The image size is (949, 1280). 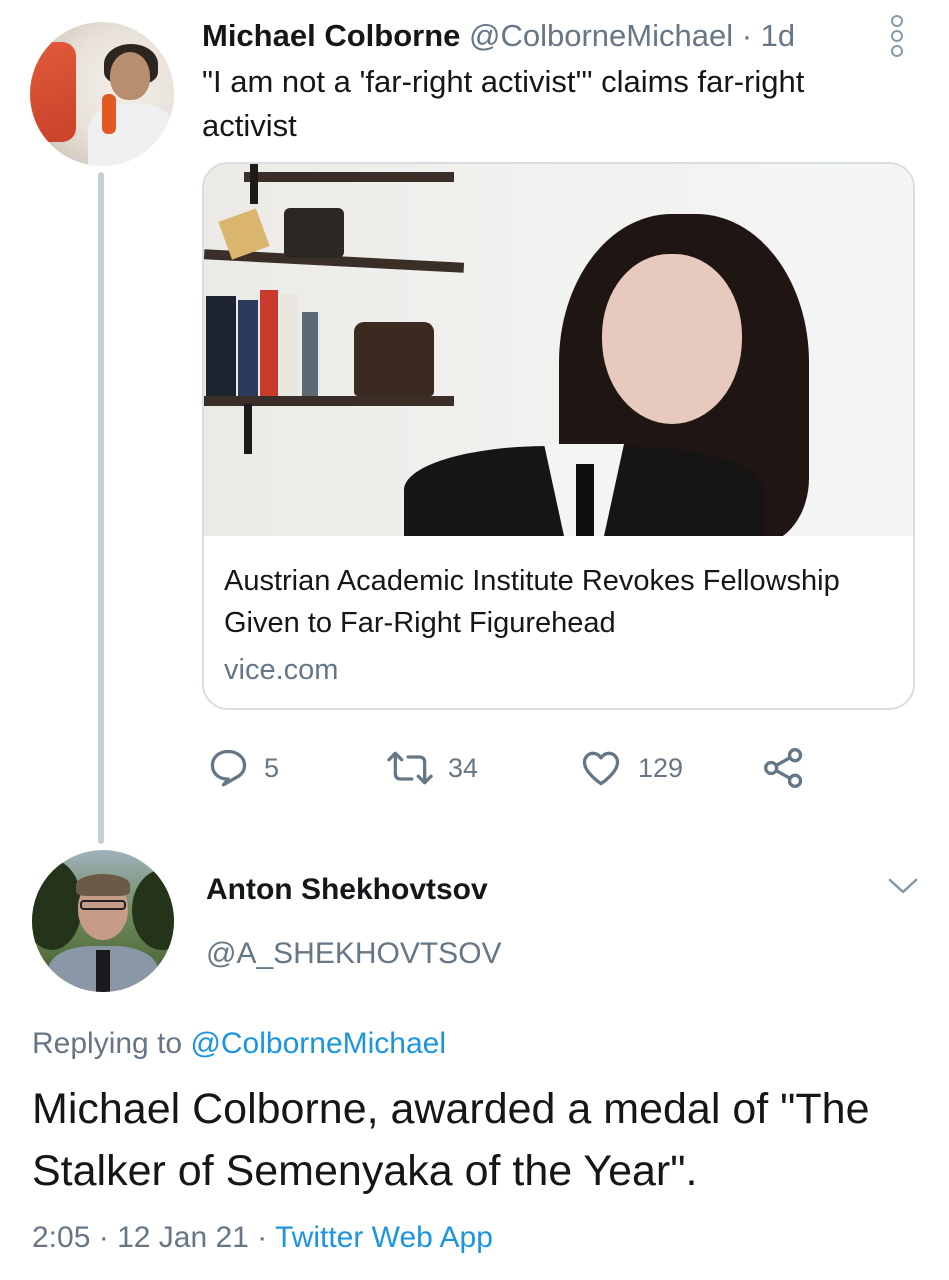 What do you see at coordinates (228, 768) in the screenshot?
I see `reply-icon` at bounding box center [228, 768].